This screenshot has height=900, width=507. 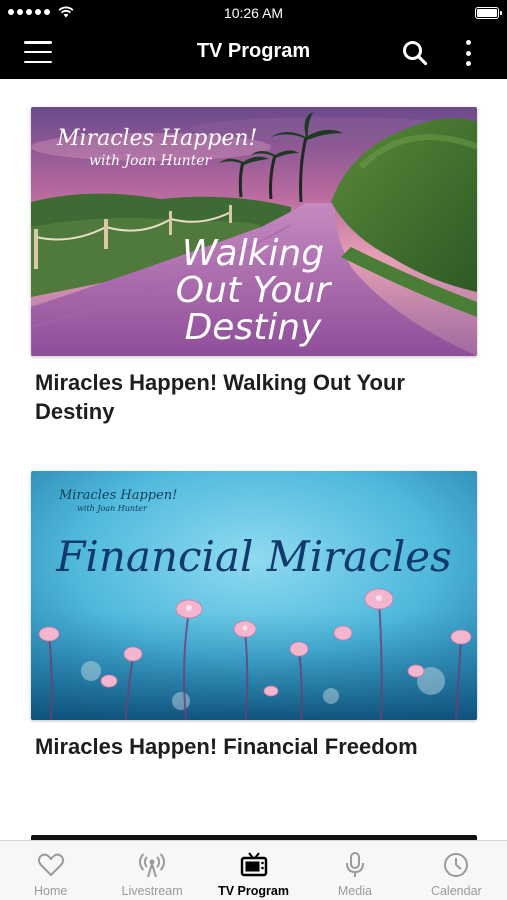 I want to click on program-title: Miracles Happen! Financial Freedom, so click(x=254, y=746).